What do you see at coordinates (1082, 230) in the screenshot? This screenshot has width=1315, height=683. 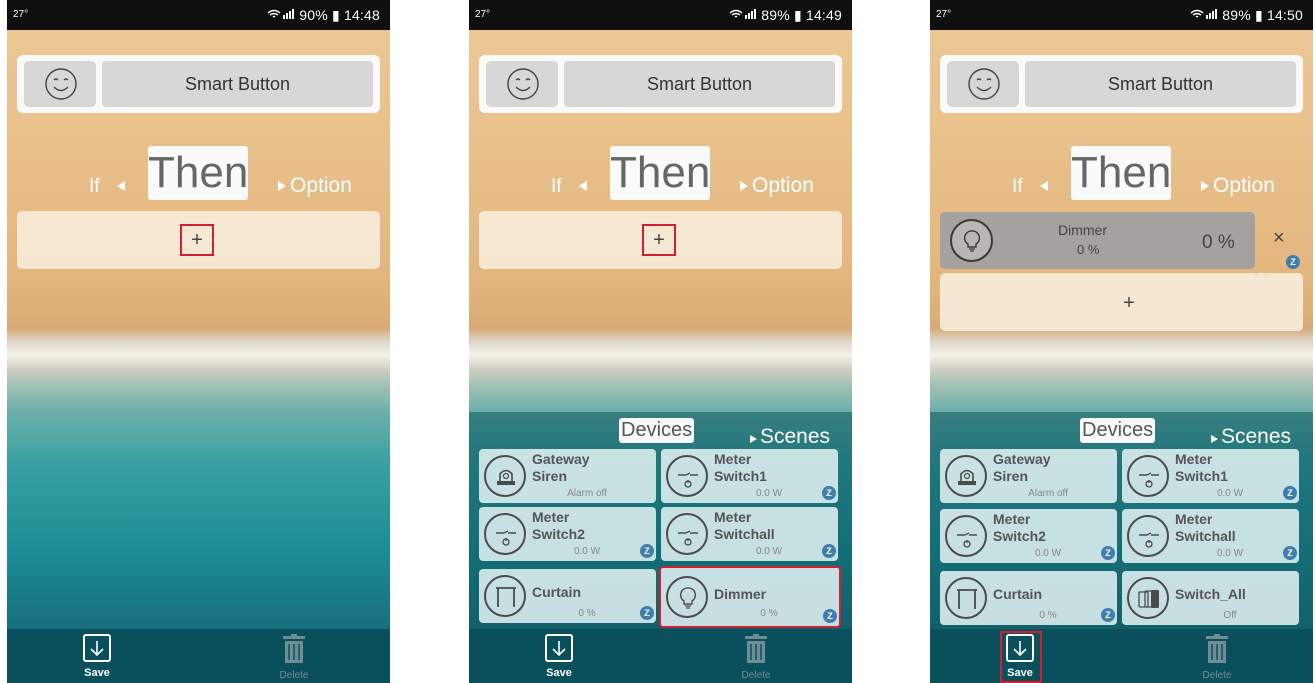 I see `action-device-name: Dimmer` at bounding box center [1082, 230].